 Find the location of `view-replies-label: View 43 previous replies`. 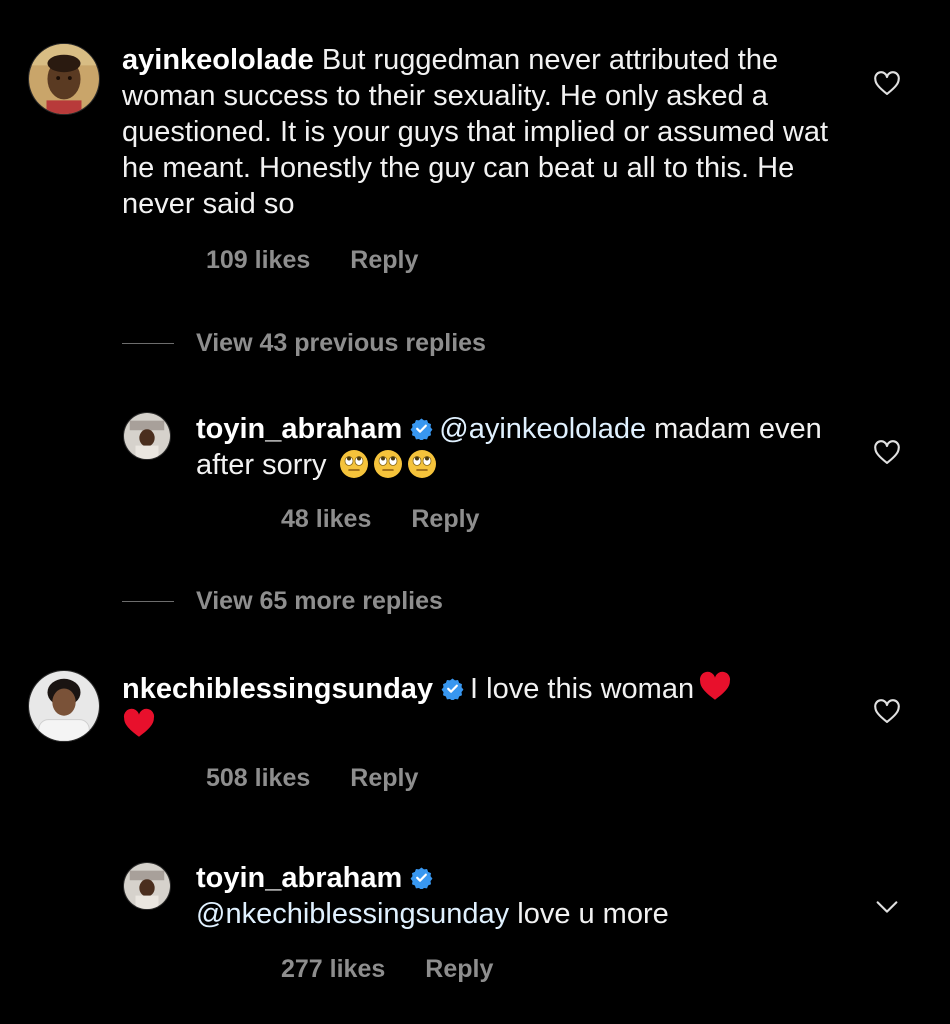

view-replies-label: View 43 previous replies is located at coordinates (341, 343).